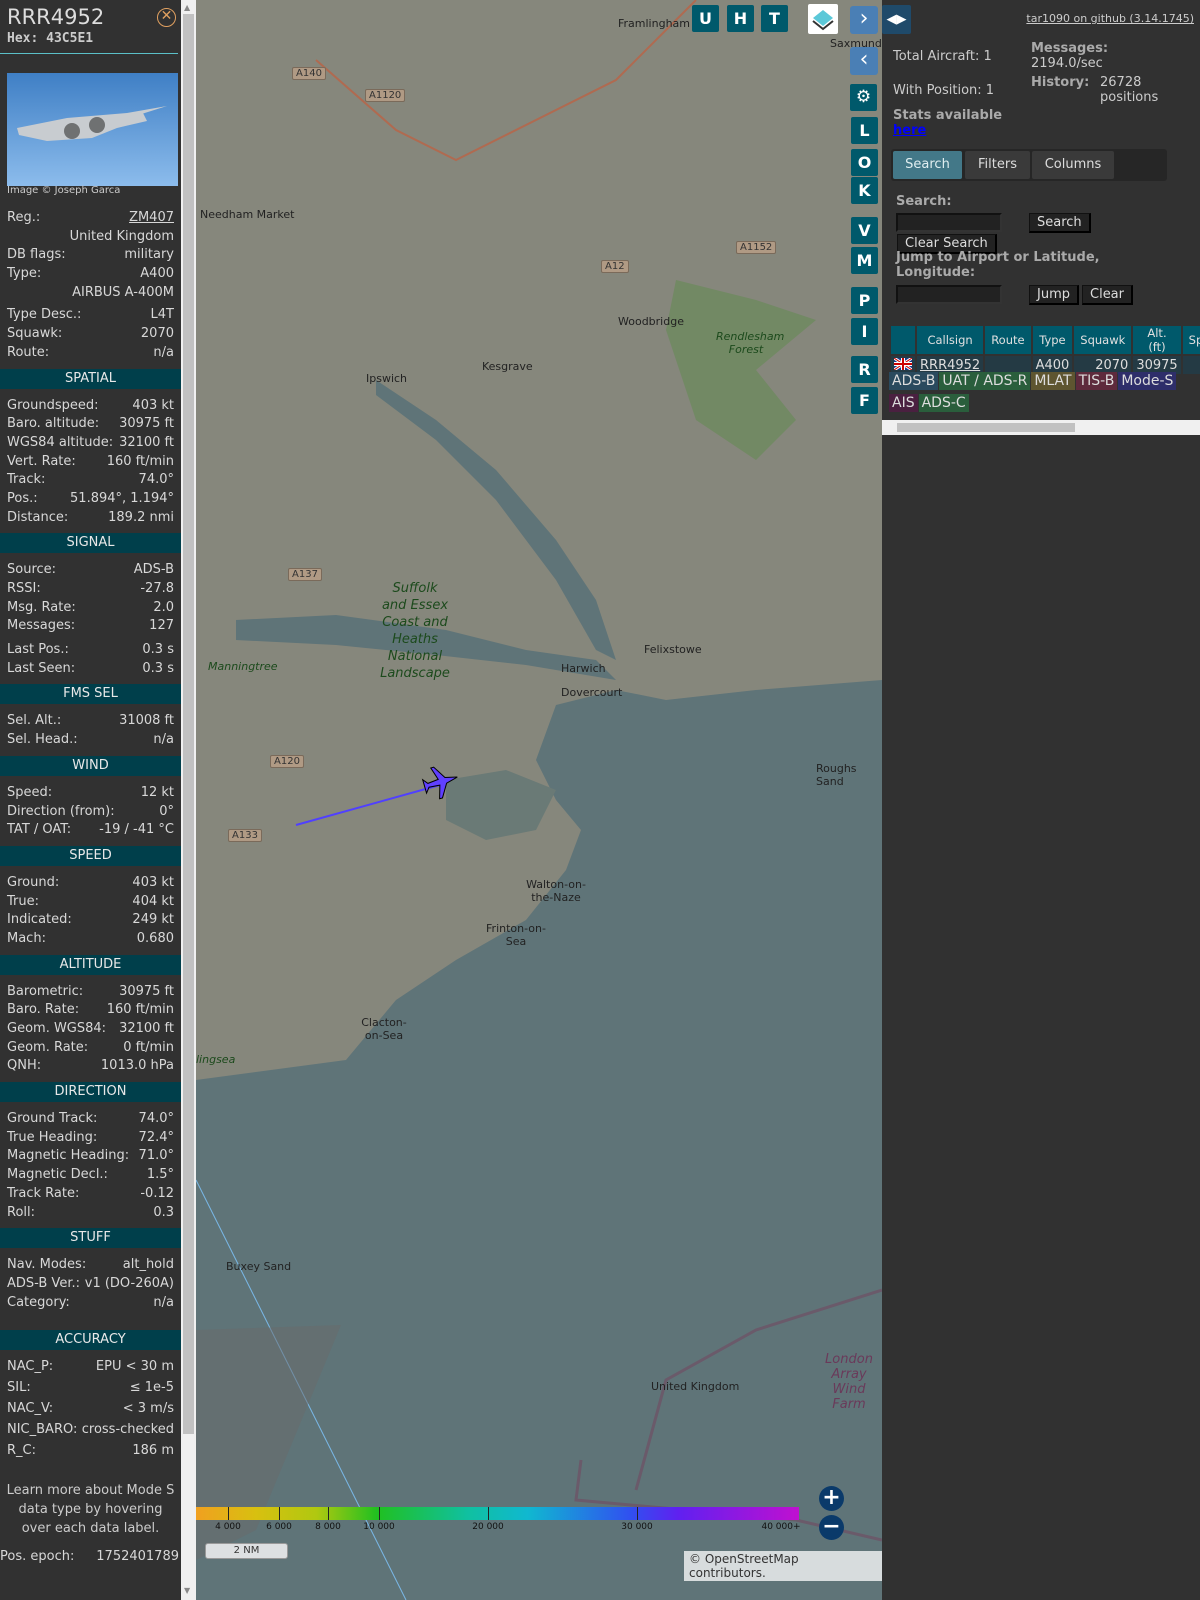 The image size is (1200, 1600). Describe the element at coordinates (157, 1193) in the screenshot. I see `detail-value: -0.12` at that location.